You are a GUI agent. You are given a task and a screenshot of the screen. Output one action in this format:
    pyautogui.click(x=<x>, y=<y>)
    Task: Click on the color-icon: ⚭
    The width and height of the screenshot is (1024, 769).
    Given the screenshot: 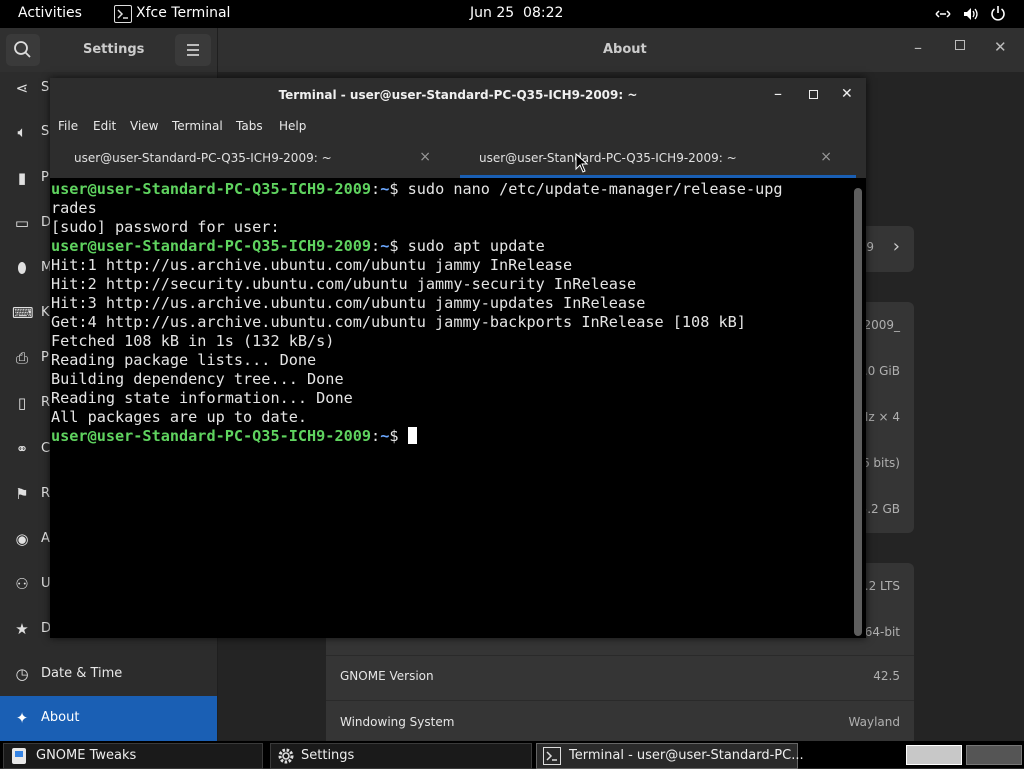 What is the action you would take?
    pyautogui.click(x=22, y=449)
    